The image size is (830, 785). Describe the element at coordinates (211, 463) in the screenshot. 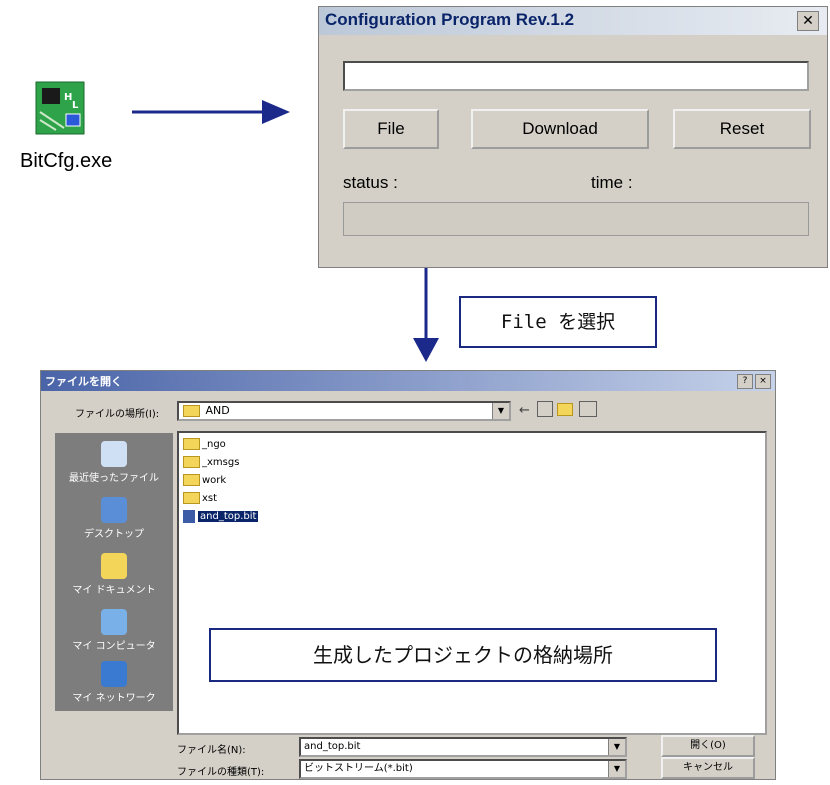

I see `list-item: _xmsgs` at that location.